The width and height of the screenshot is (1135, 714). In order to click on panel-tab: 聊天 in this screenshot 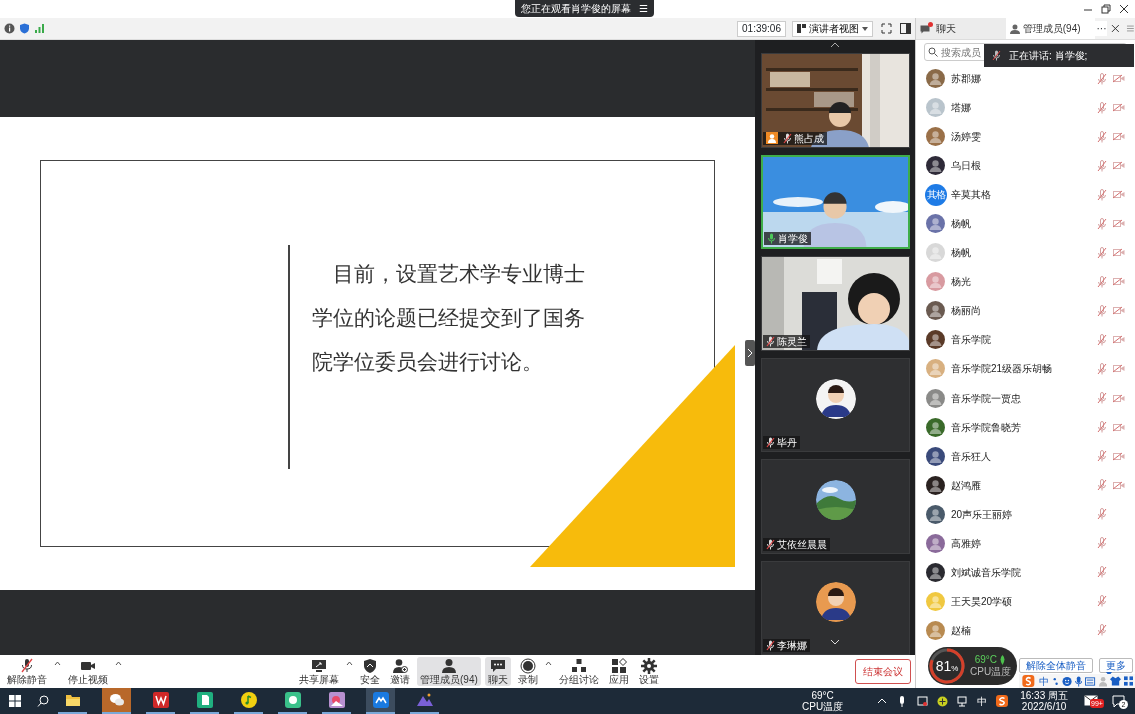, I will do `click(961, 28)`.